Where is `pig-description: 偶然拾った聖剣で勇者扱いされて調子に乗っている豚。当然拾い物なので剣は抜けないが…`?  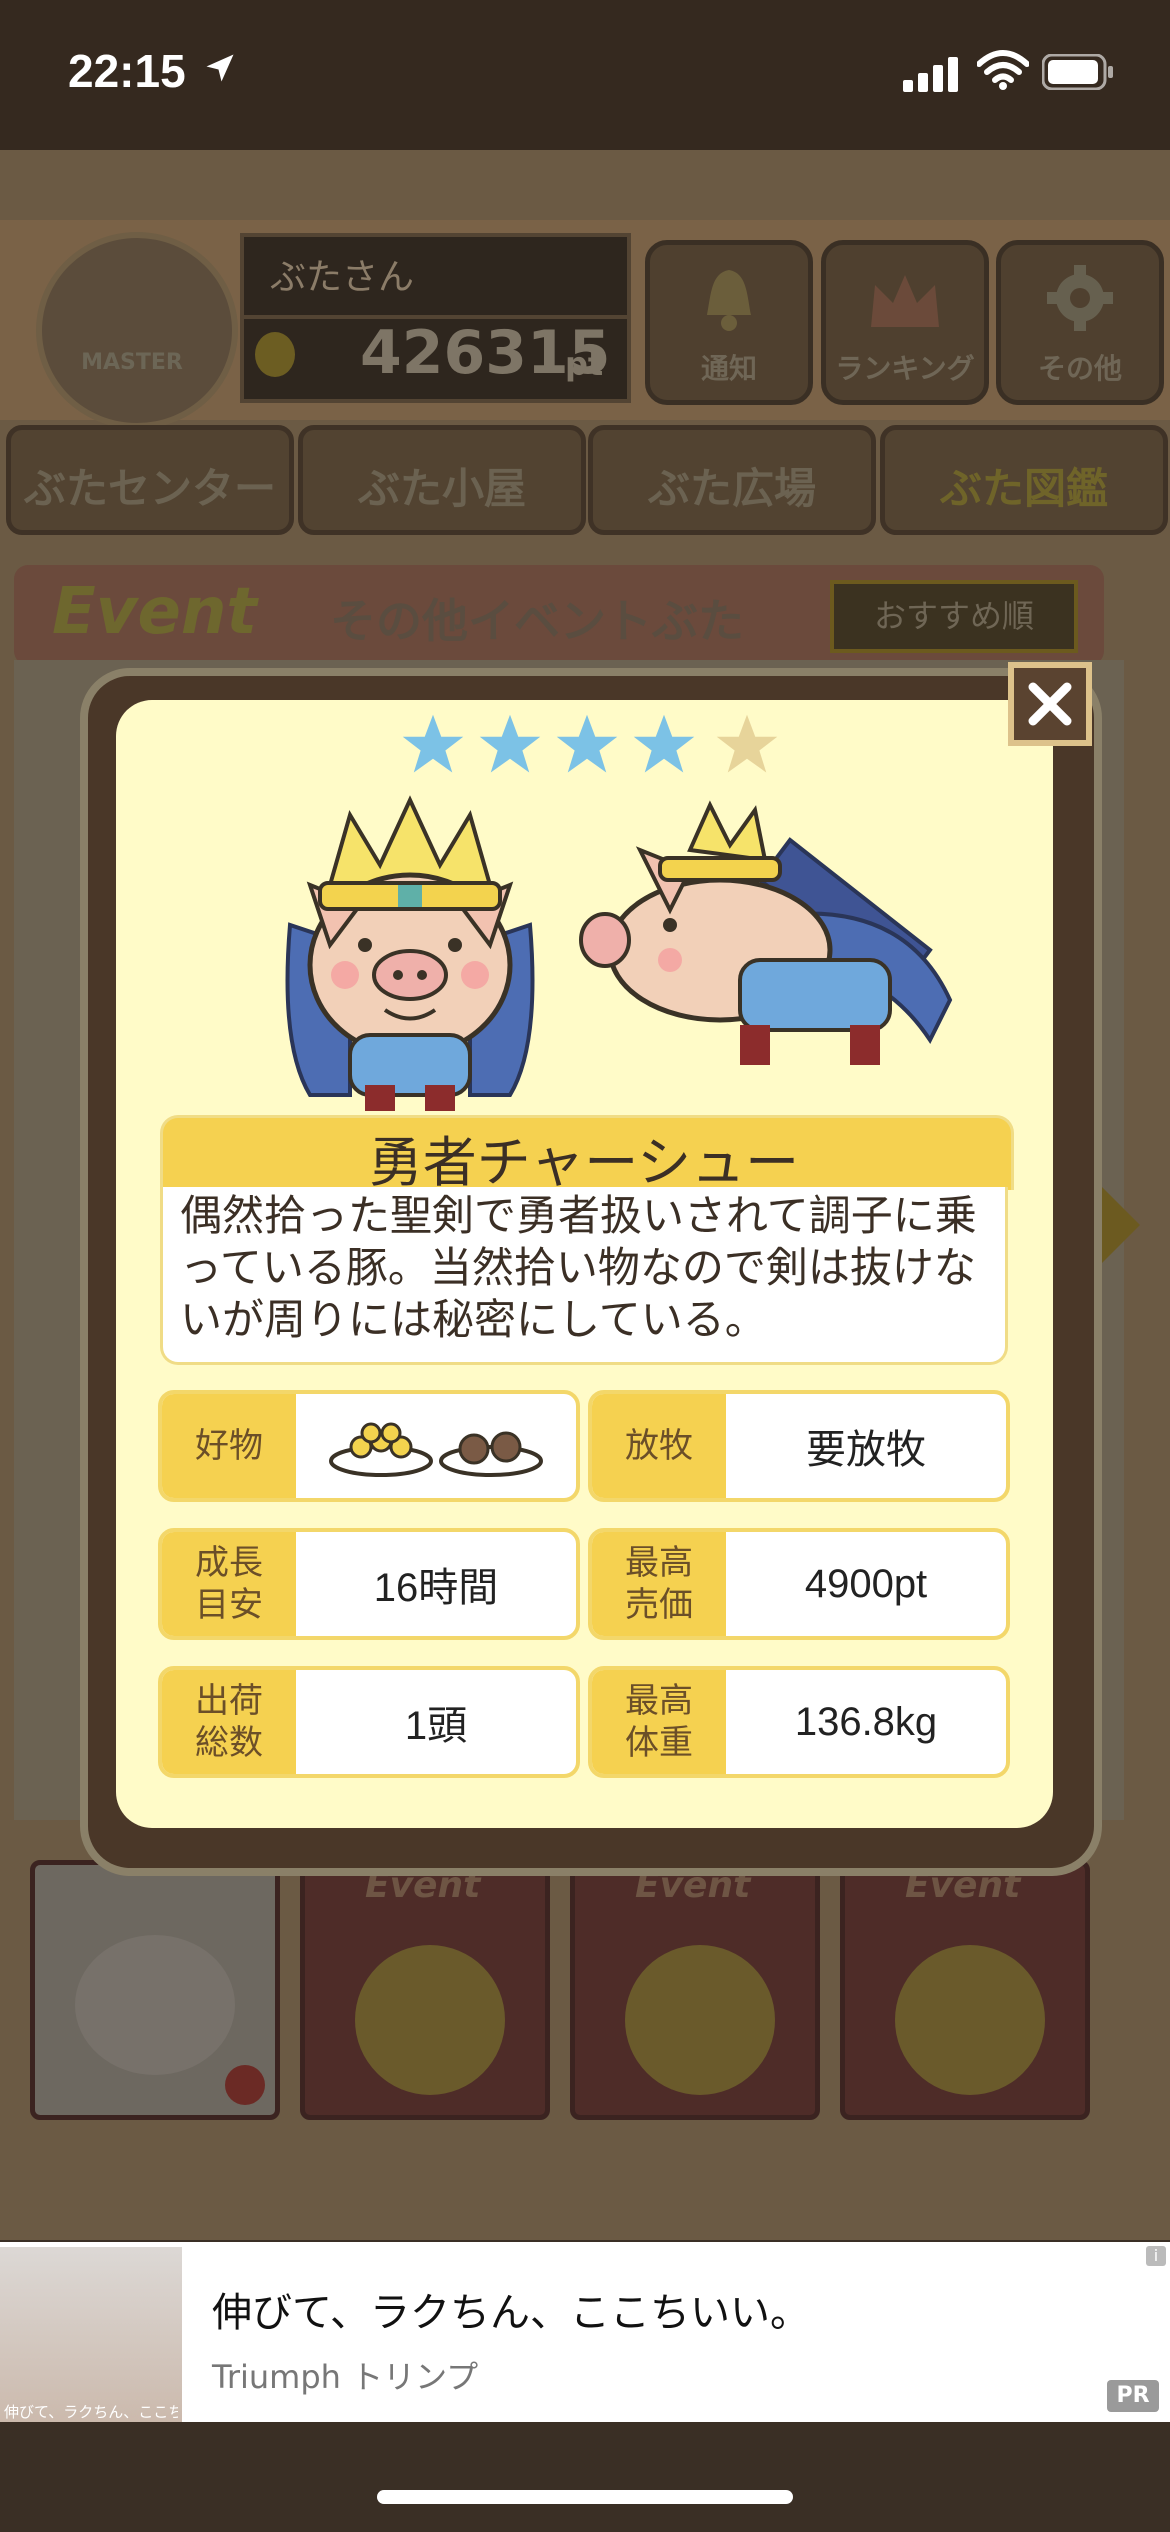
pig-description: 偶然拾った聖剣で勇者扱いされて調子に乗っている豚。当然拾い物なので剣は抜けないが… is located at coordinates (578, 1267).